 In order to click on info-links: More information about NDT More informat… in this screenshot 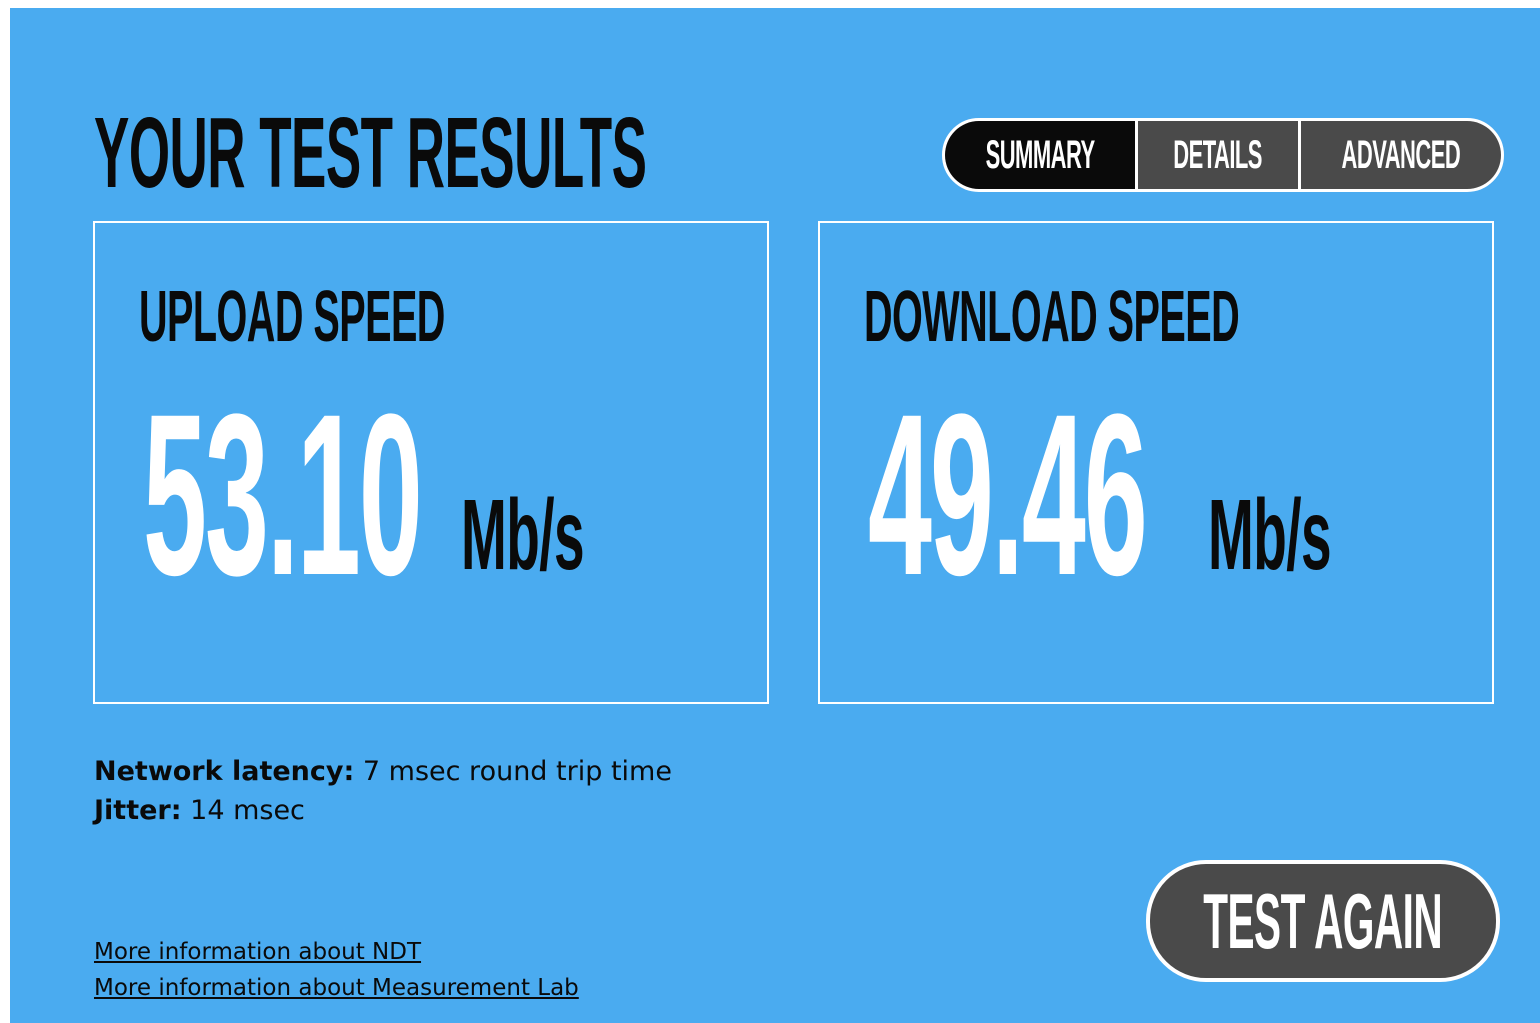, I will do `click(336, 970)`.